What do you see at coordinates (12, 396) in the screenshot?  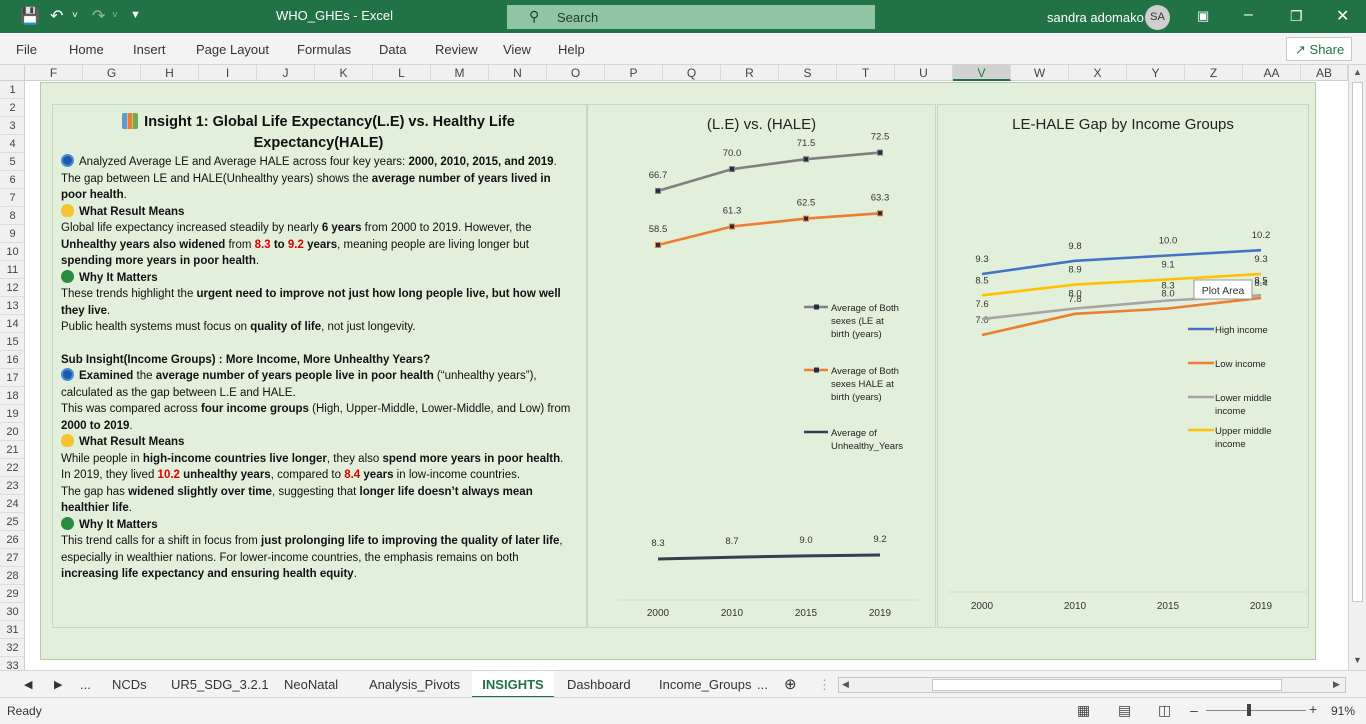 I see `row-header: 18` at bounding box center [12, 396].